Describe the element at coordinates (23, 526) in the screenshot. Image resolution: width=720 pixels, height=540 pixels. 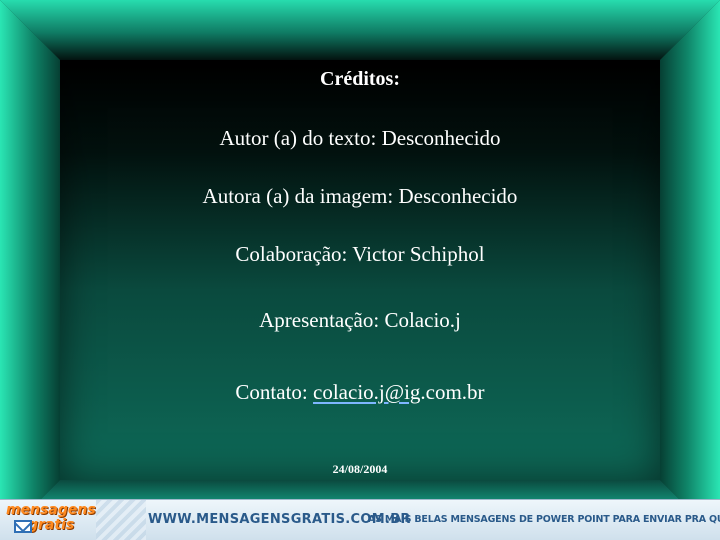
I see `envelope-icon` at that location.